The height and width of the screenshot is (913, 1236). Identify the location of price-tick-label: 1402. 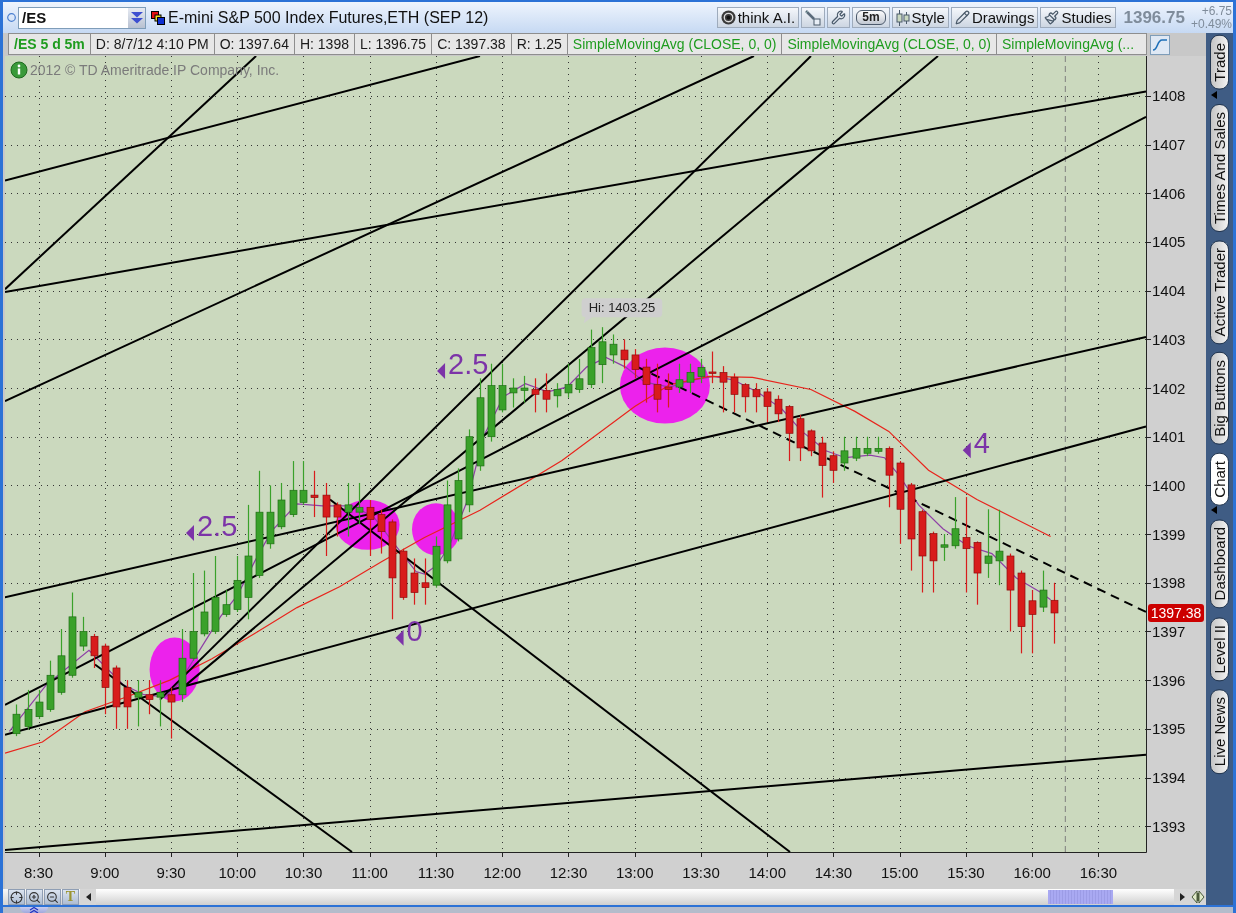
(1169, 388).